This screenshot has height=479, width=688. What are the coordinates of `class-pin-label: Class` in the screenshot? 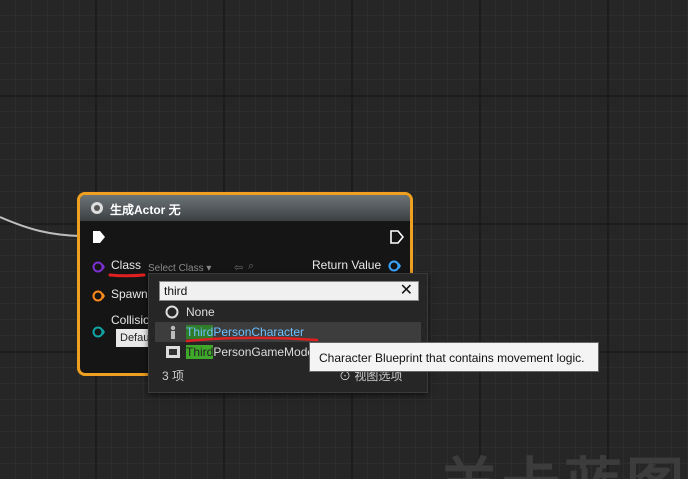 It's located at (126, 265).